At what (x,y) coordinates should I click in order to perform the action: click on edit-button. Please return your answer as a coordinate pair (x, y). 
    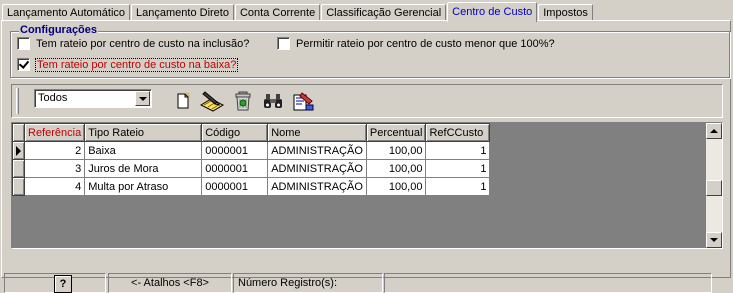
    Looking at the image, I should click on (212, 101).